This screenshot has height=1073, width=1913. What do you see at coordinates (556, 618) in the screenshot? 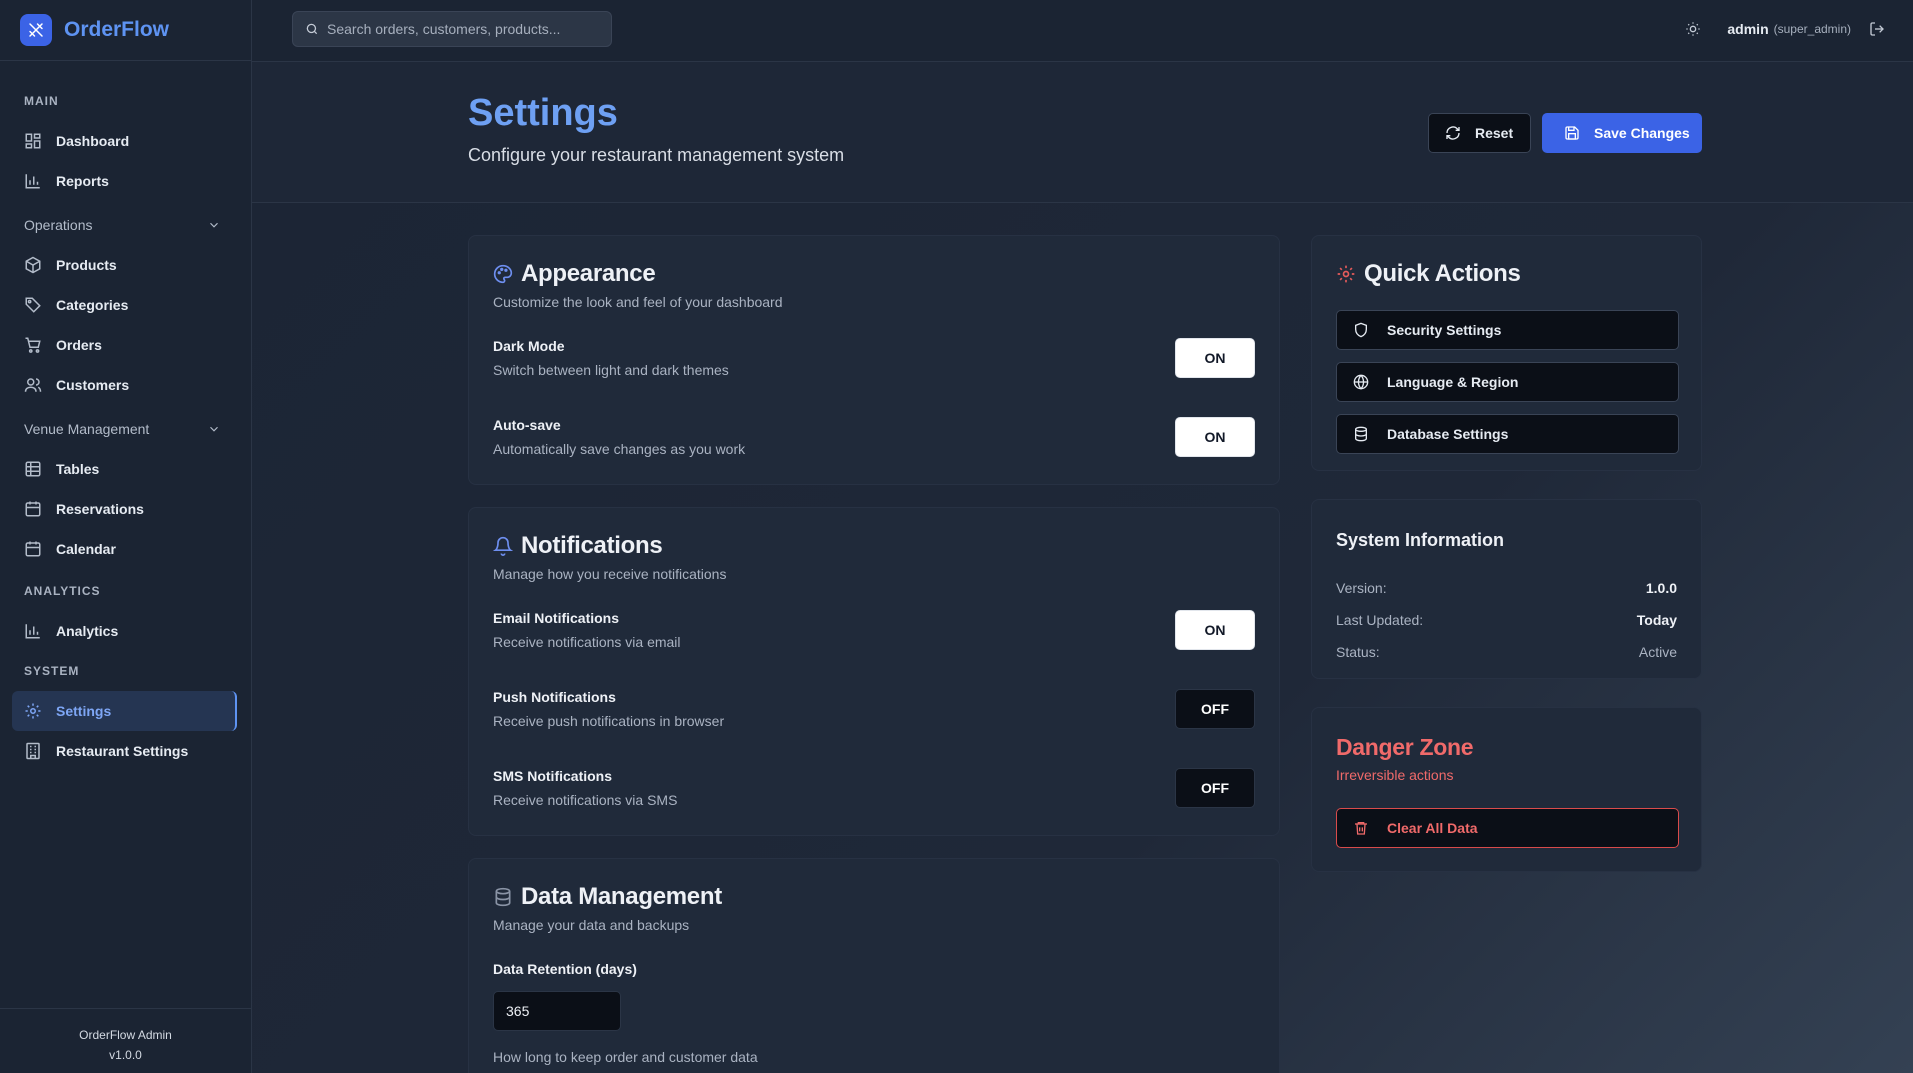
I see `email-notifications-label: Email Notifications` at bounding box center [556, 618].